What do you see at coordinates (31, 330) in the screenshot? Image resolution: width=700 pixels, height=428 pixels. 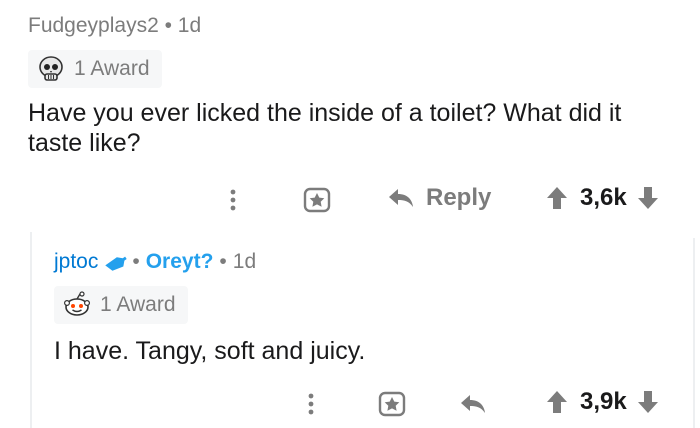 I see `thread-line` at bounding box center [31, 330].